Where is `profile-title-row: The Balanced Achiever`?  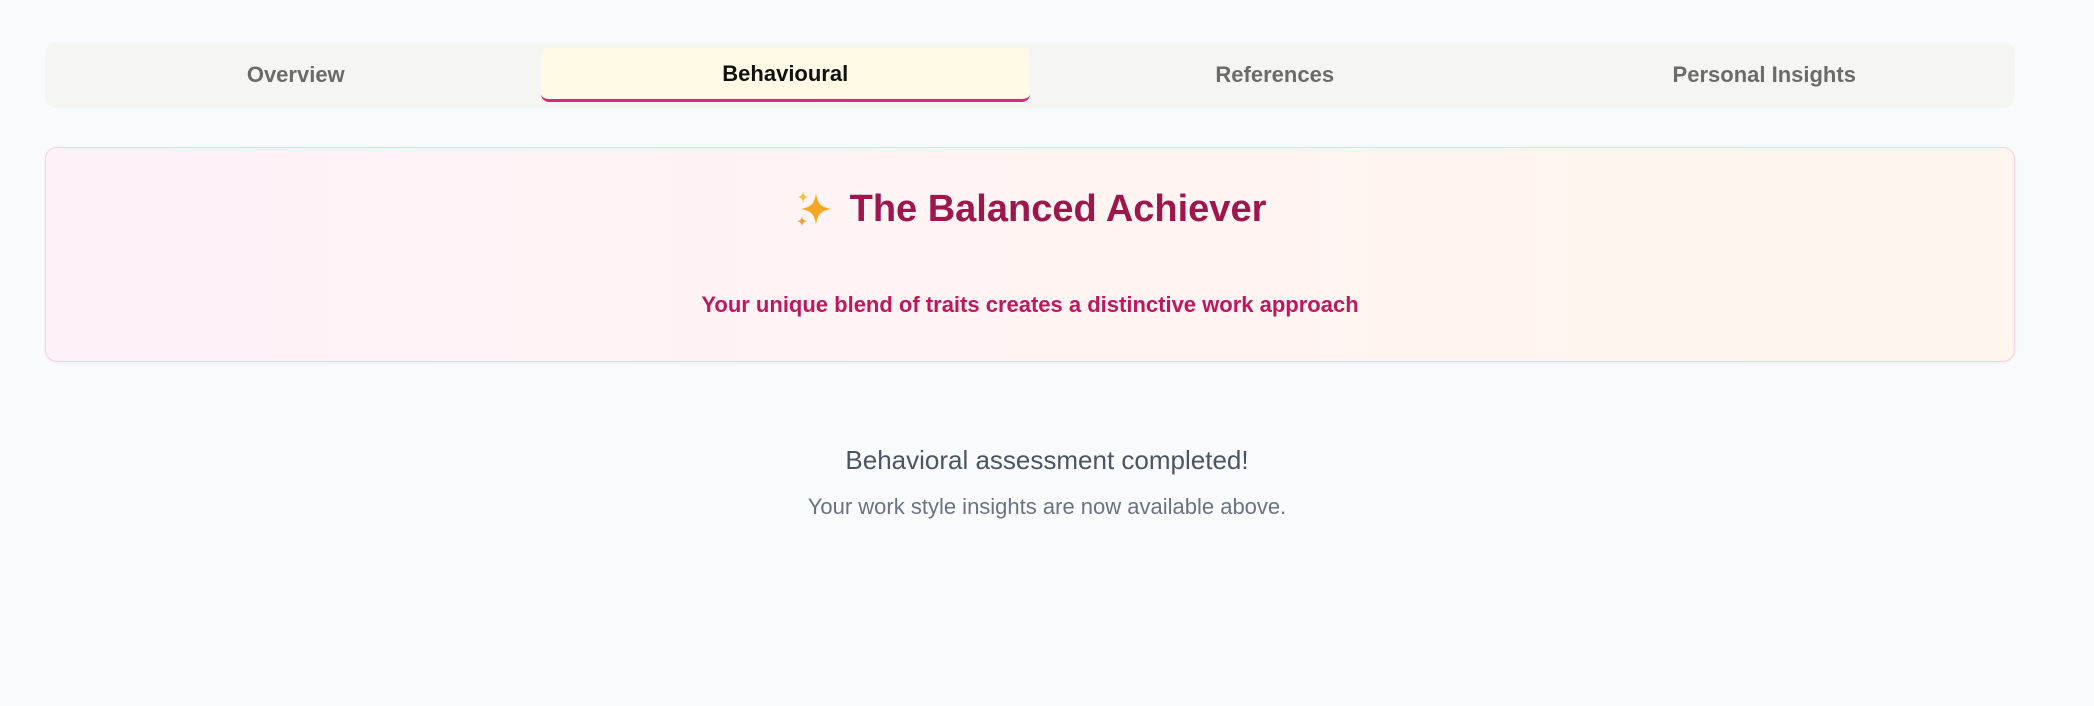
profile-title-row: The Balanced Achiever is located at coordinates (1030, 209).